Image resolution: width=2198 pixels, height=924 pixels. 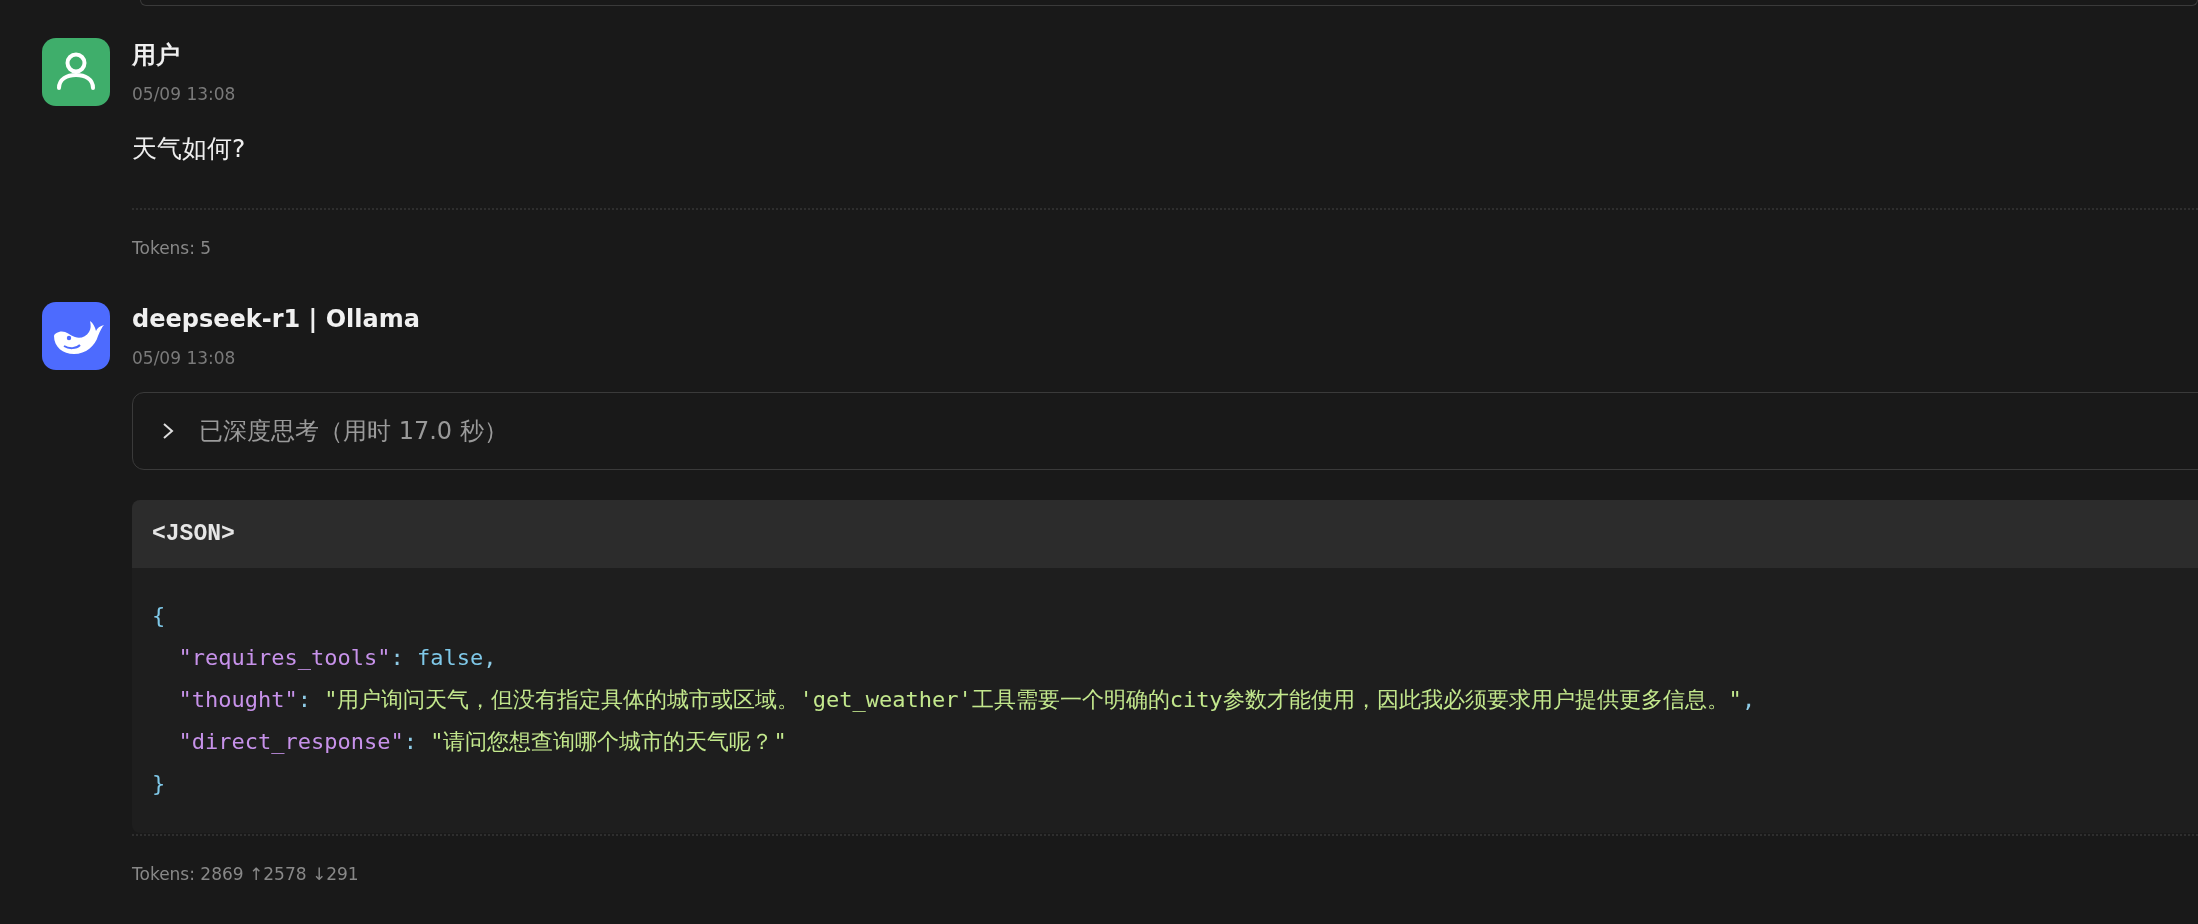 I want to click on code-line: }, so click(x=159, y=784).